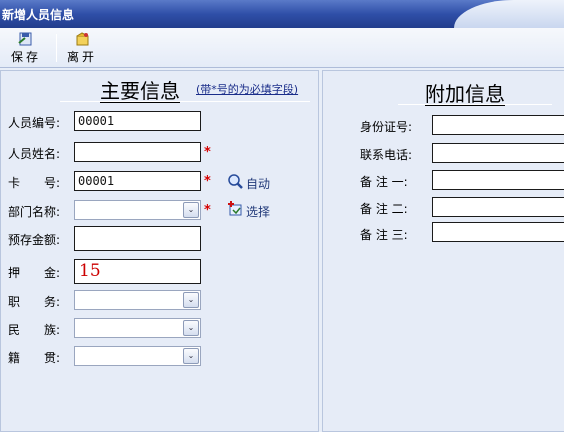 The image size is (564, 432). What do you see at coordinates (34, 240) in the screenshot?
I see `prepaid-label: 预存金额:` at bounding box center [34, 240].